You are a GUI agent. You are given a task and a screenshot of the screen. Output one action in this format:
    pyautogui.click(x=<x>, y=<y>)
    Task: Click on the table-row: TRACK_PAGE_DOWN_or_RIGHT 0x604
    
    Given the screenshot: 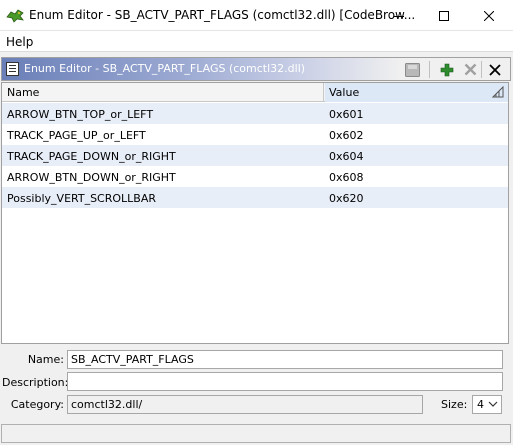 What is the action you would take?
    pyautogui.click(x=255, y=155)
    